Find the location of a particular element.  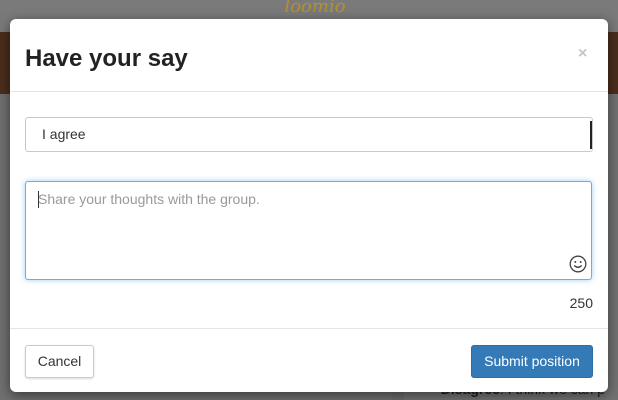

loomio-logo: loomio is located at coordinates (315, 8).